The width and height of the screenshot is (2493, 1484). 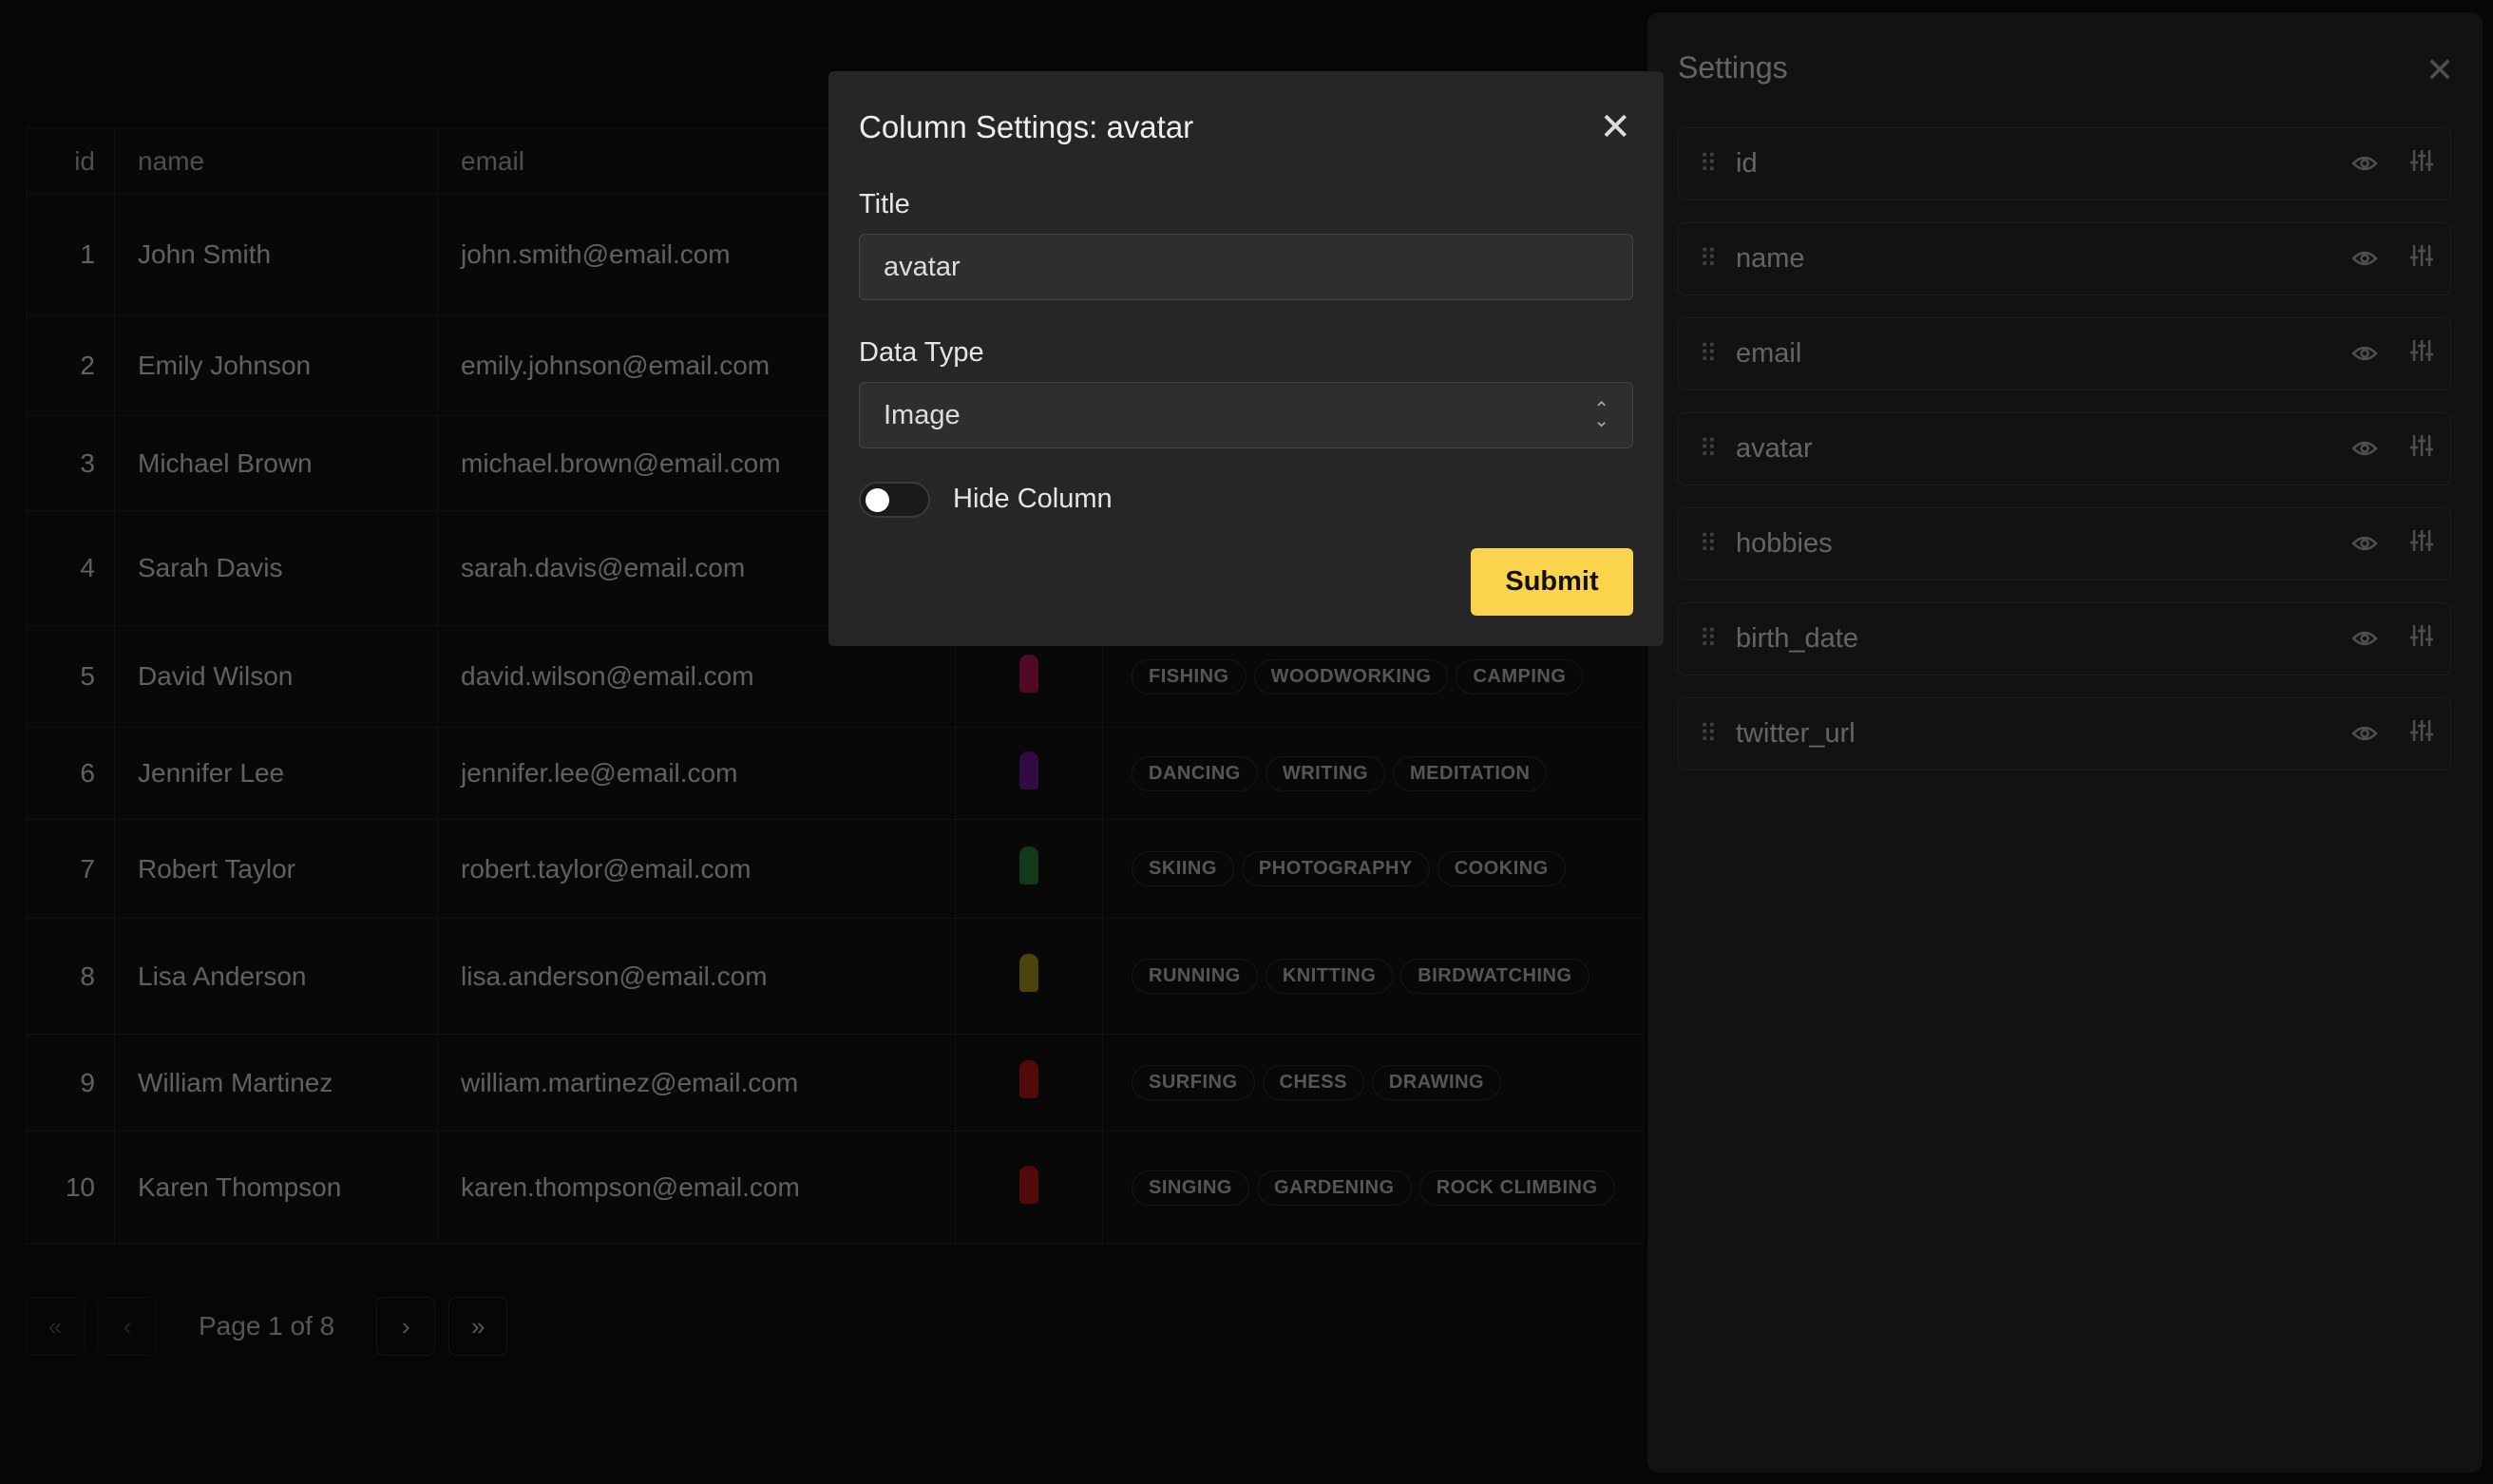 I want to click on column-label: id, so click(x=1747, y=163).